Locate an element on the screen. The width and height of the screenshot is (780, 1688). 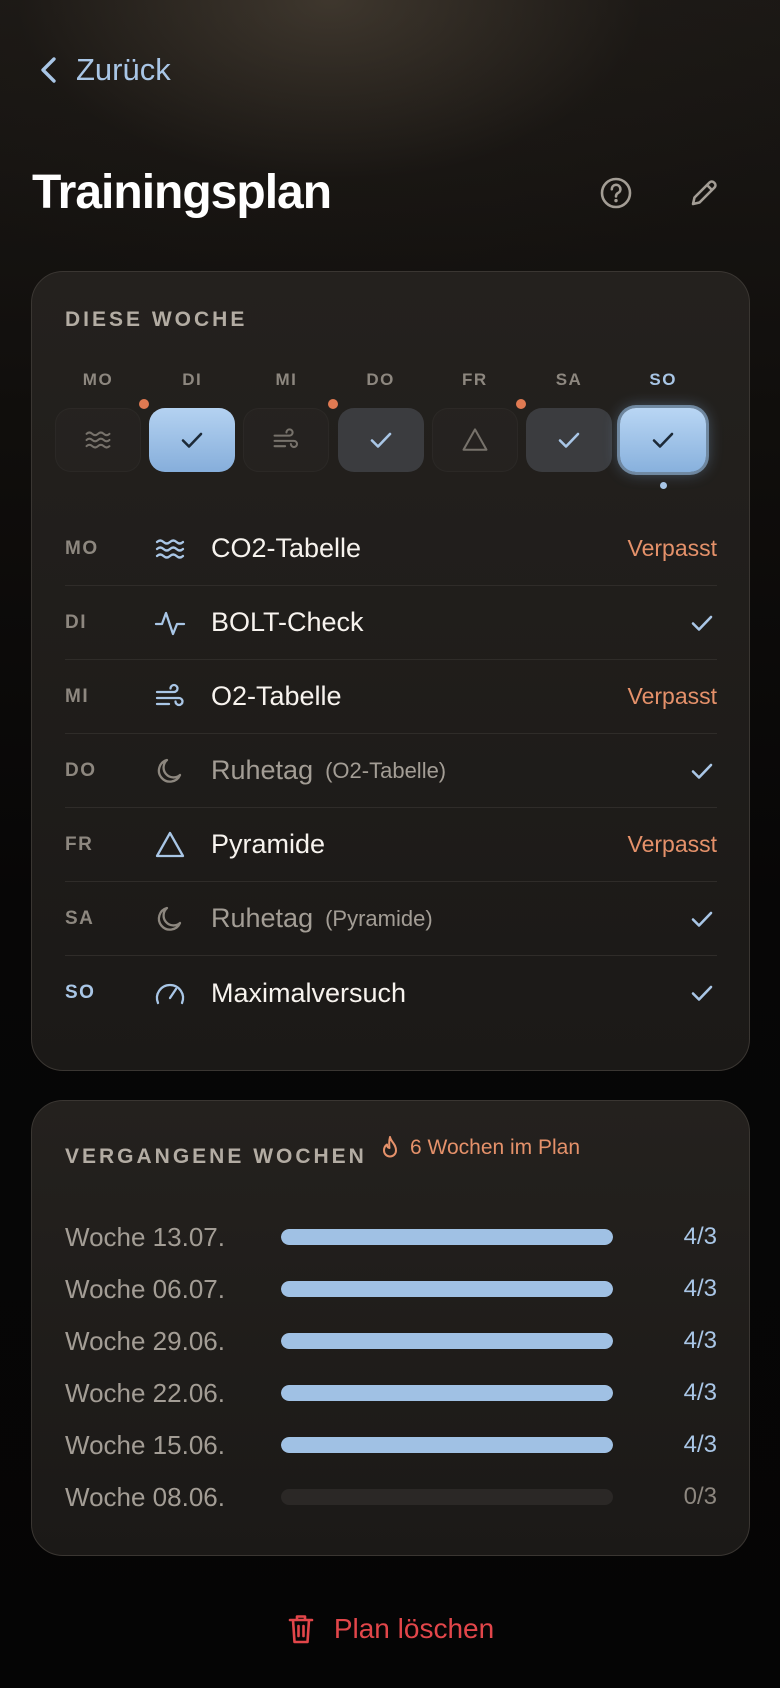
plan-row-fr: FR Pyramide Verpasst is located at coordinates (391, 845).